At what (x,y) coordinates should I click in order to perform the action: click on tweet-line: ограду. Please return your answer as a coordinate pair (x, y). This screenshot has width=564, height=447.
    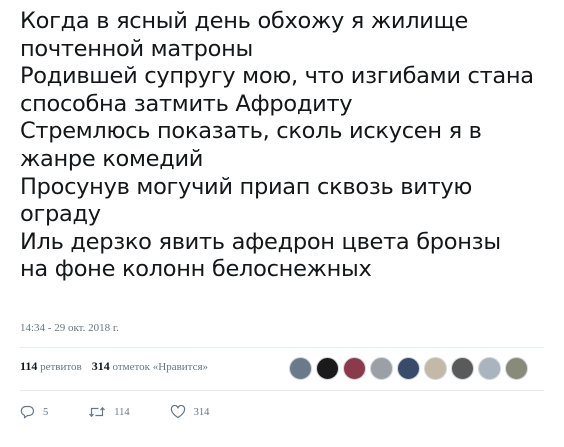
    Looking at the image, I should click on (60, 214).